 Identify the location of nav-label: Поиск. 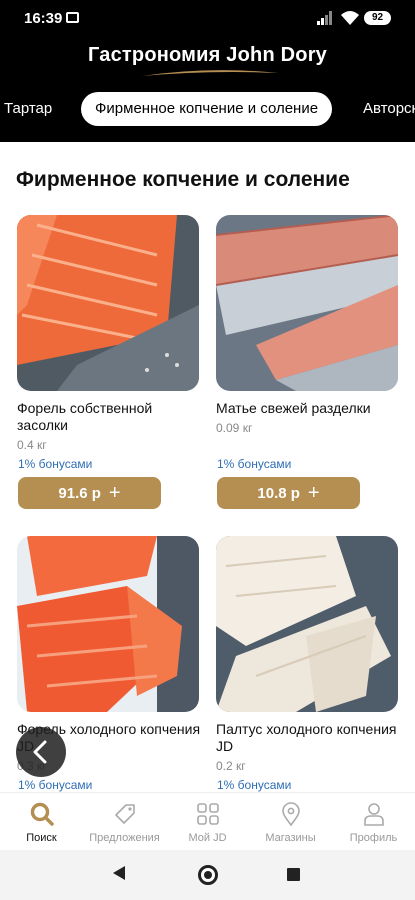
(41, 838).